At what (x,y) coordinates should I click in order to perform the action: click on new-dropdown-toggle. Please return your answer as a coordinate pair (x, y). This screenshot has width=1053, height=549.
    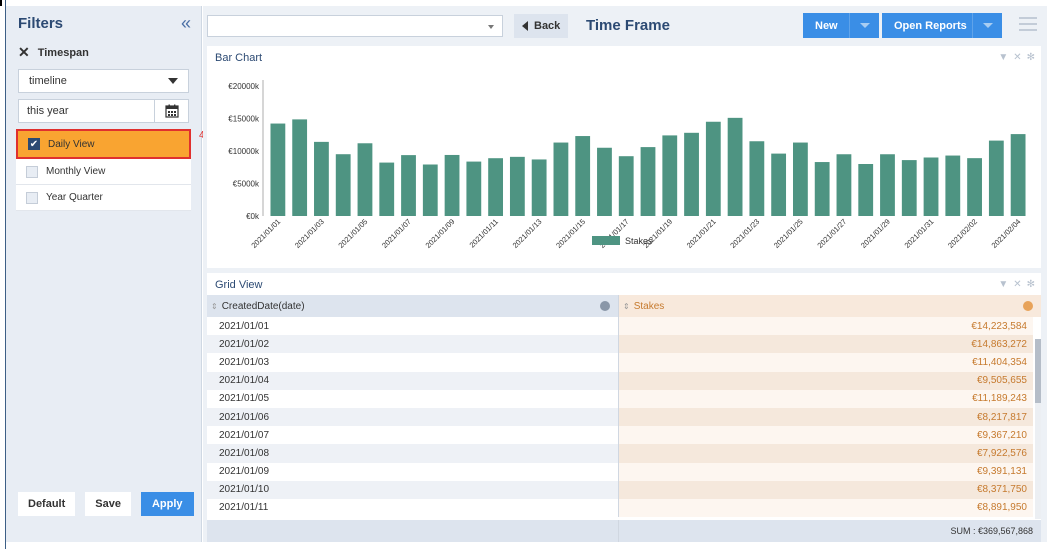
    Looking at the image, I should click on (864, 25).